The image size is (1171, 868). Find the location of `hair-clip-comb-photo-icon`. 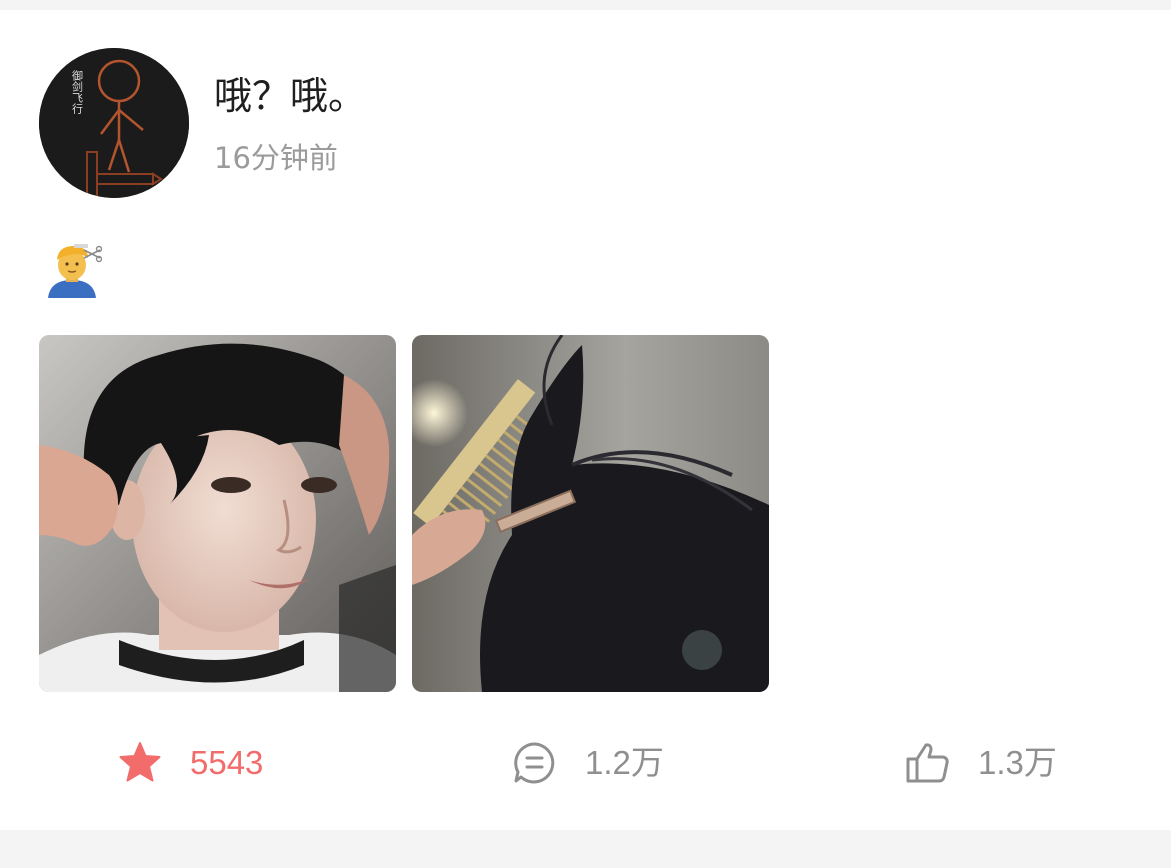

hair-clip-comb-photo-icon is located at coordinates (590, 513).